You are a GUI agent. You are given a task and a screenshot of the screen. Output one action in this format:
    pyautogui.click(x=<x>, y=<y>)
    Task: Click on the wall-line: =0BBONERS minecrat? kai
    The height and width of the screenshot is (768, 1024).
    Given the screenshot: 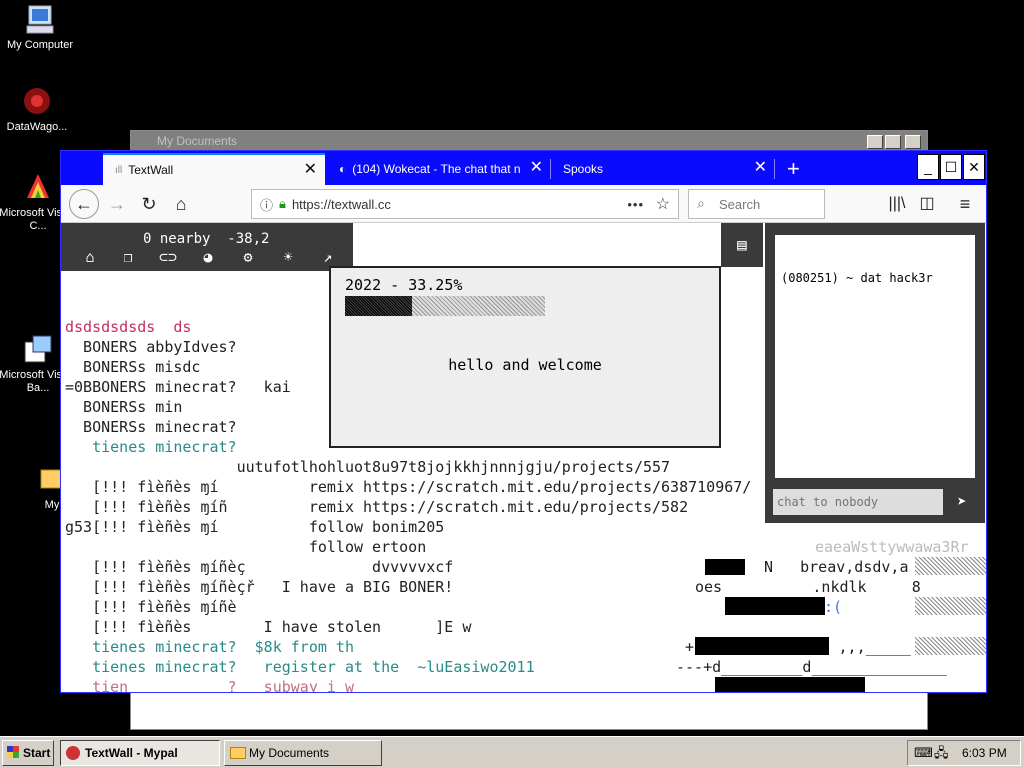 What is the action you would take?
    pyautogui.click(x=178, y=387)
    